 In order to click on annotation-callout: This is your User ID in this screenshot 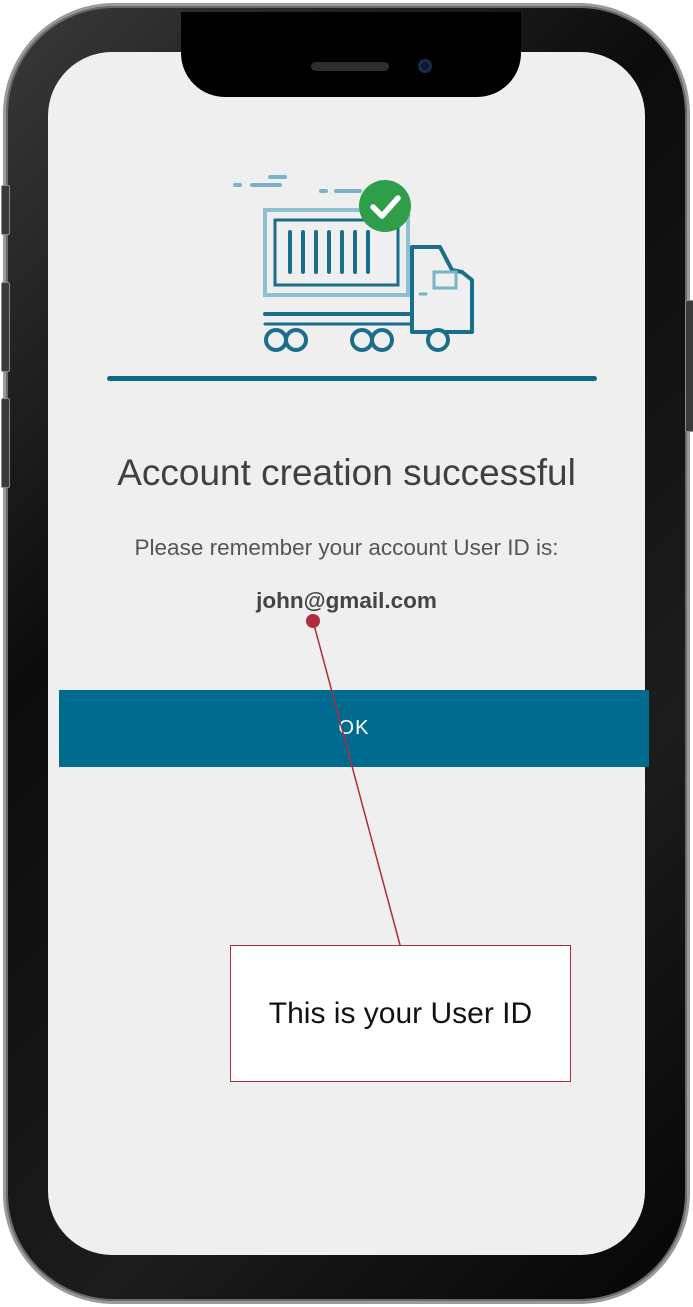, I will do `click(400, 1013)`.